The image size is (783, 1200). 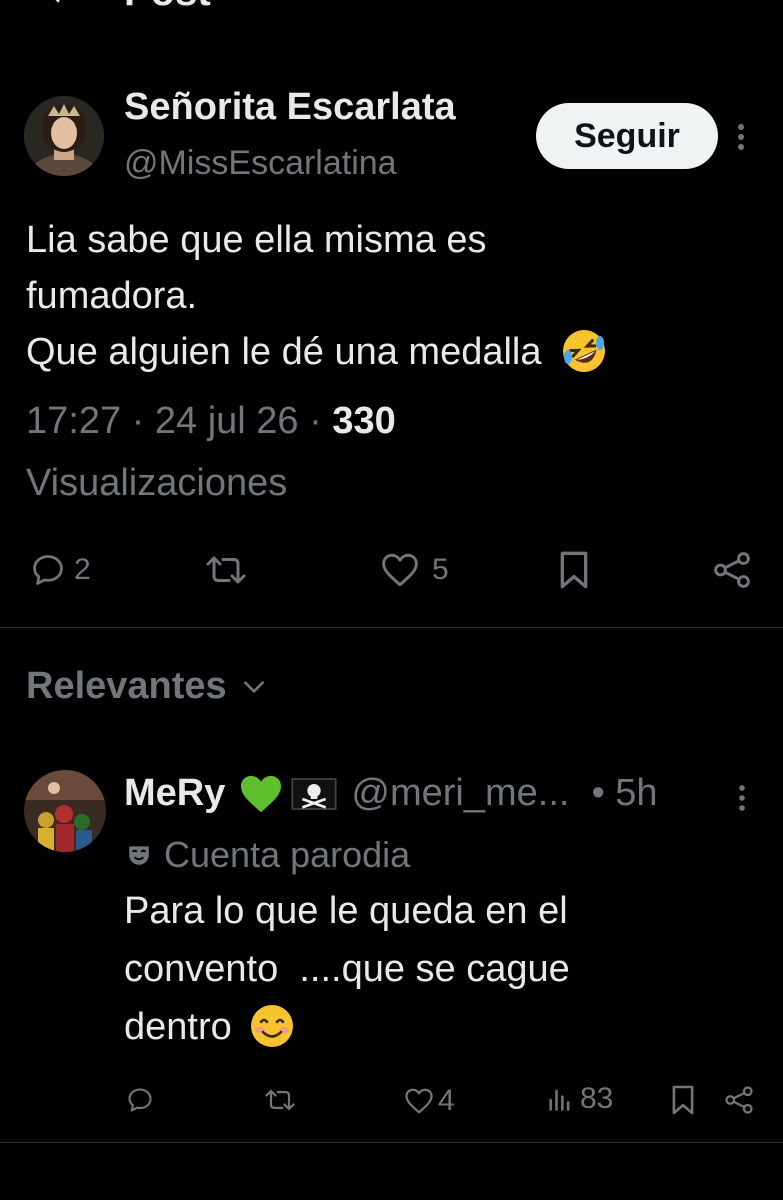 I want to click on reply-repost-action, so click(x=280, y=1100).